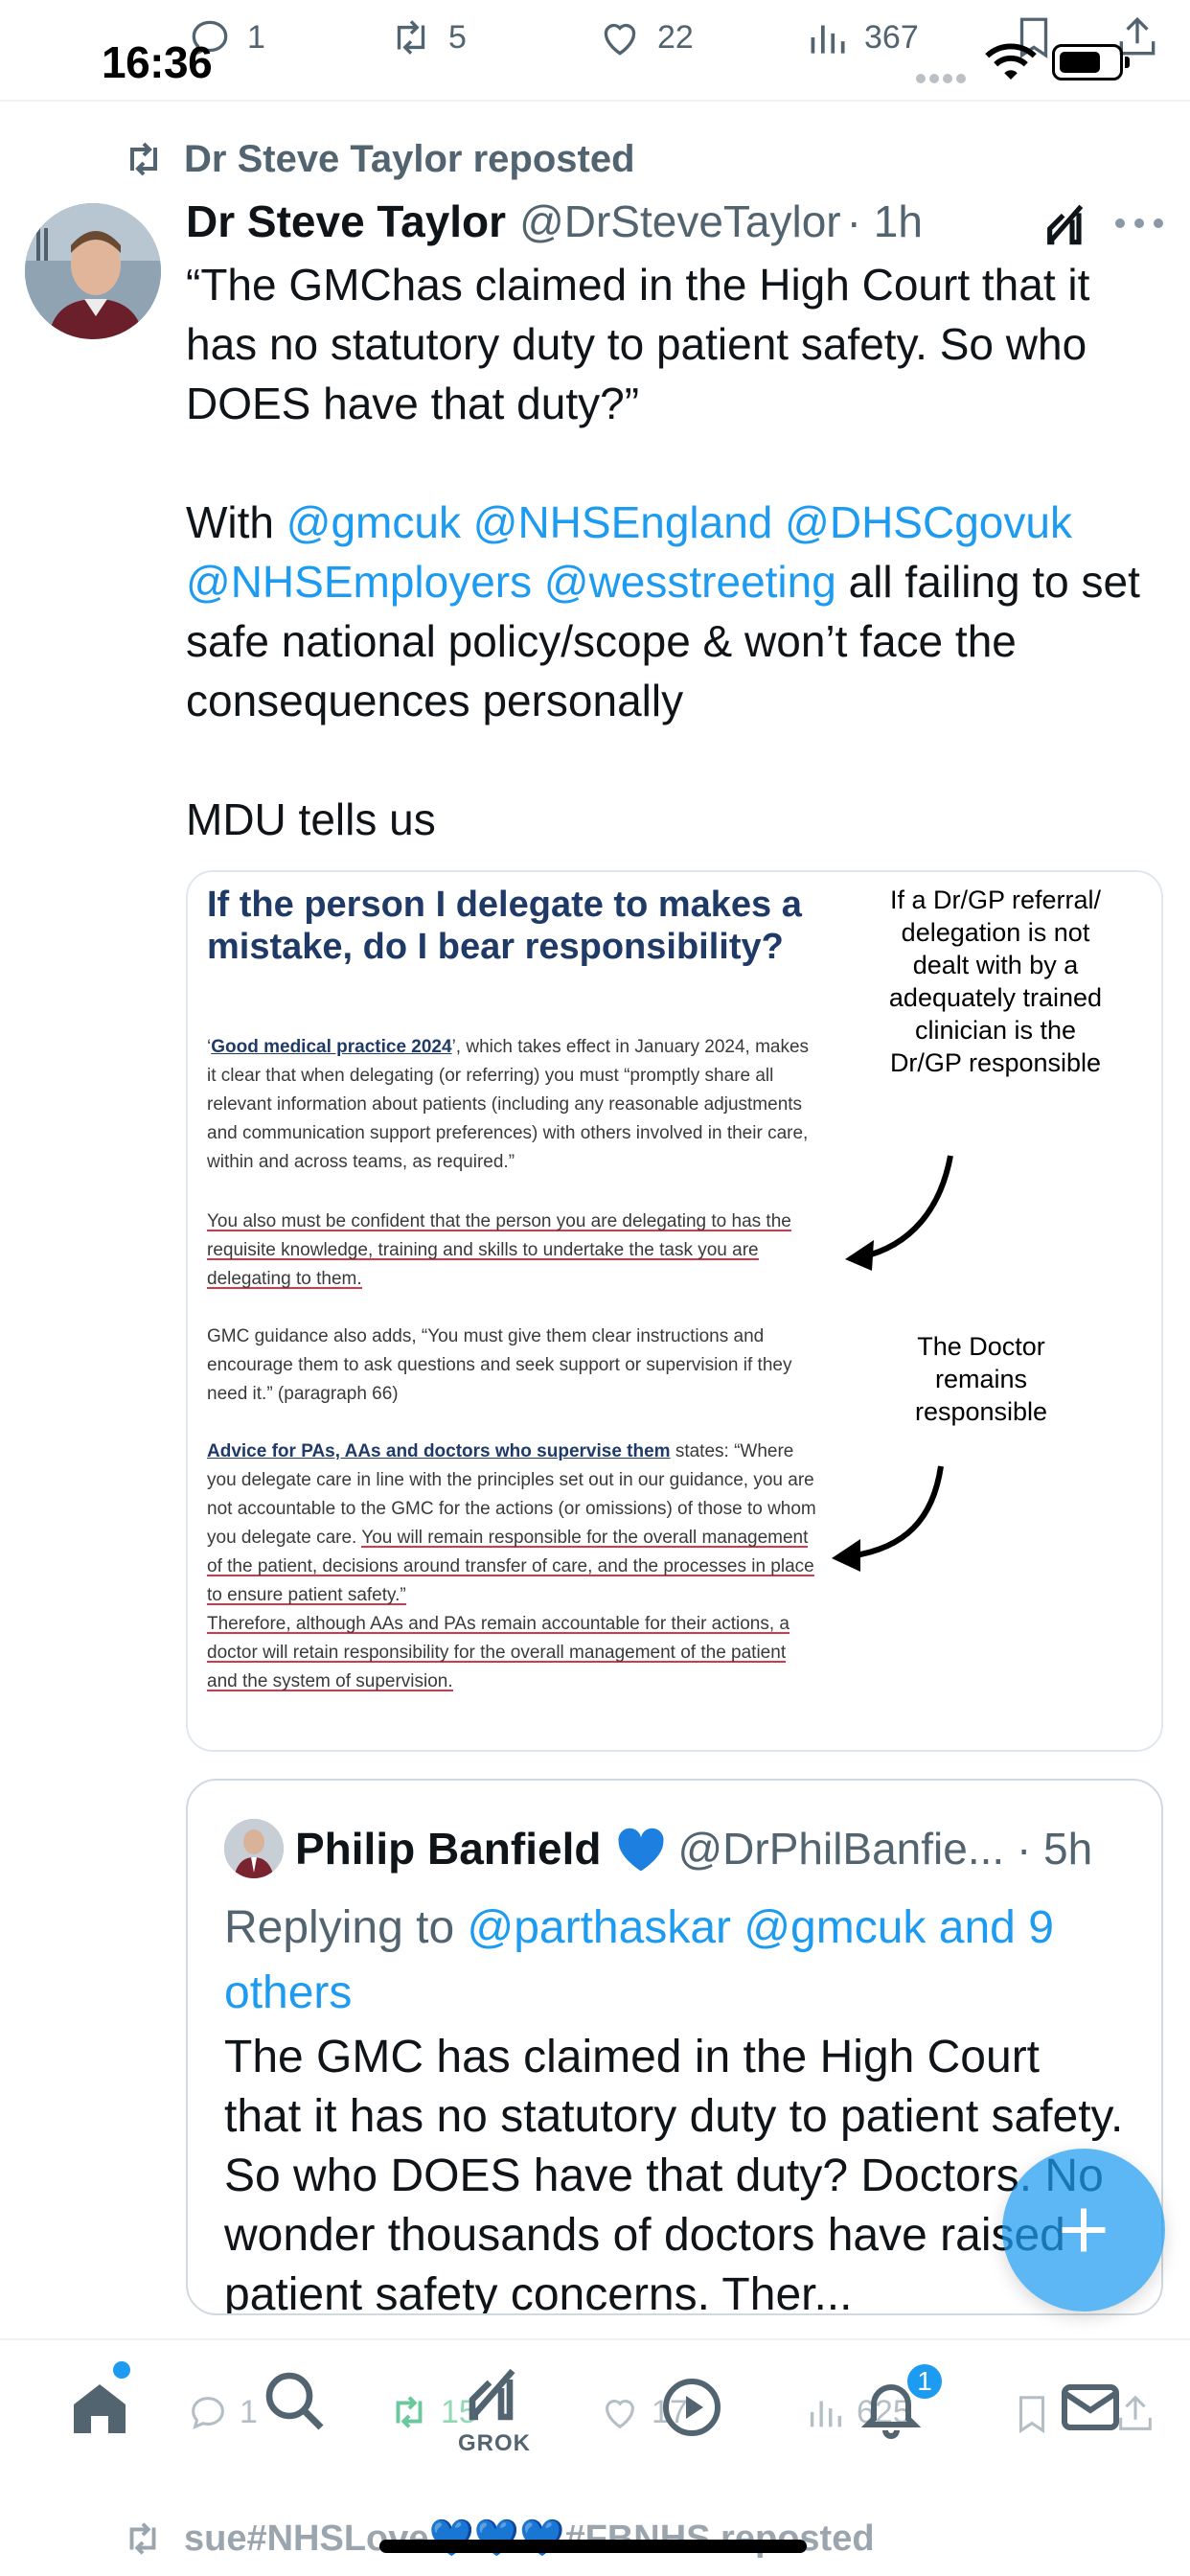  Describe the element at coordinates (311, 819) in the screenshot. I see `tweet-paragraph-3: MDU tells us` at that location.